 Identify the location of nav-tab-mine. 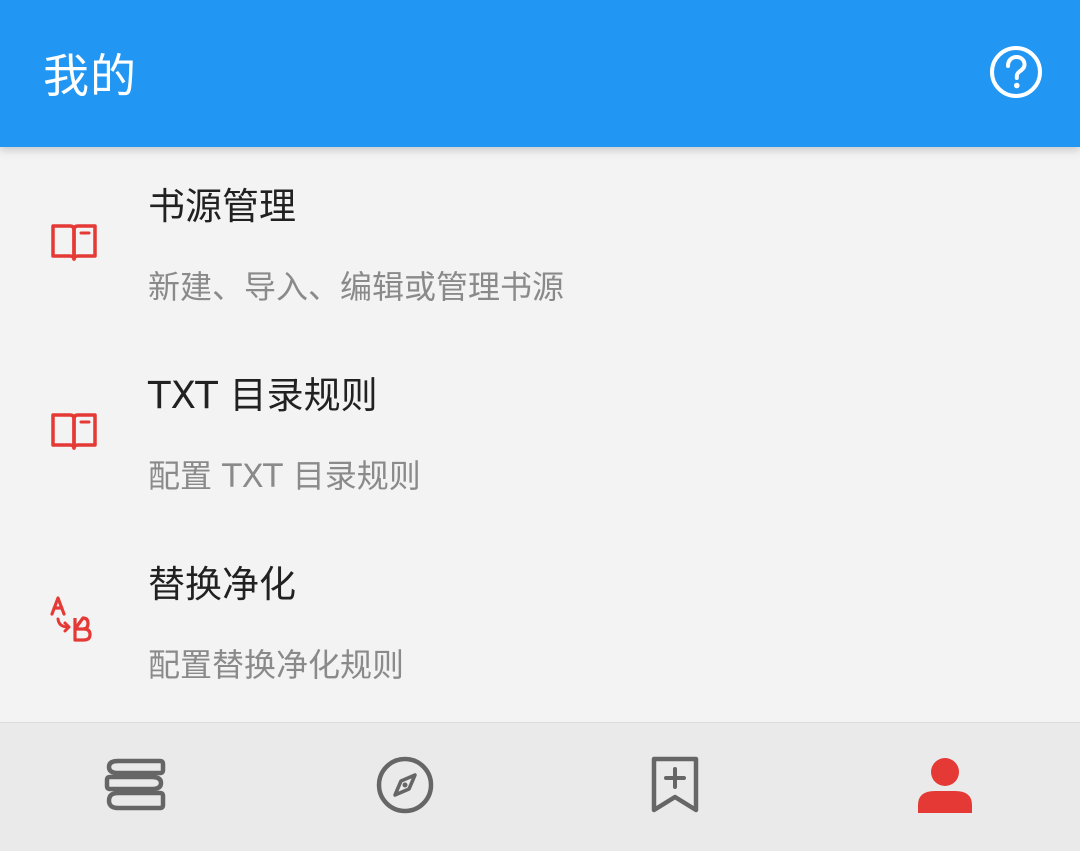
(945, 787).